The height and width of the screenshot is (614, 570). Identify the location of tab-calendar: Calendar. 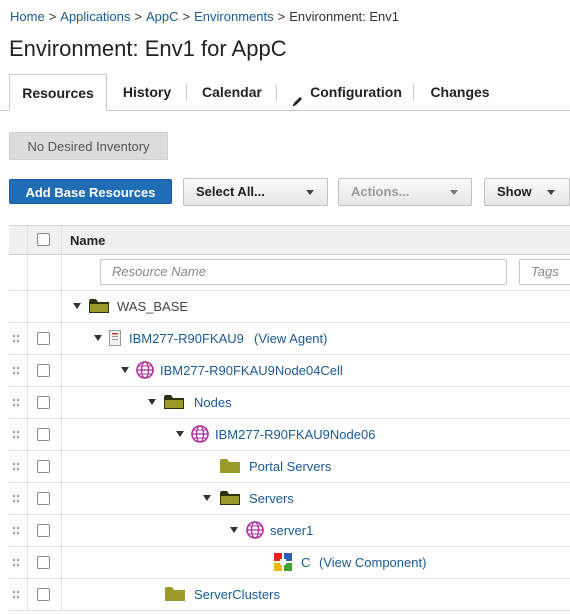
(232, 92).